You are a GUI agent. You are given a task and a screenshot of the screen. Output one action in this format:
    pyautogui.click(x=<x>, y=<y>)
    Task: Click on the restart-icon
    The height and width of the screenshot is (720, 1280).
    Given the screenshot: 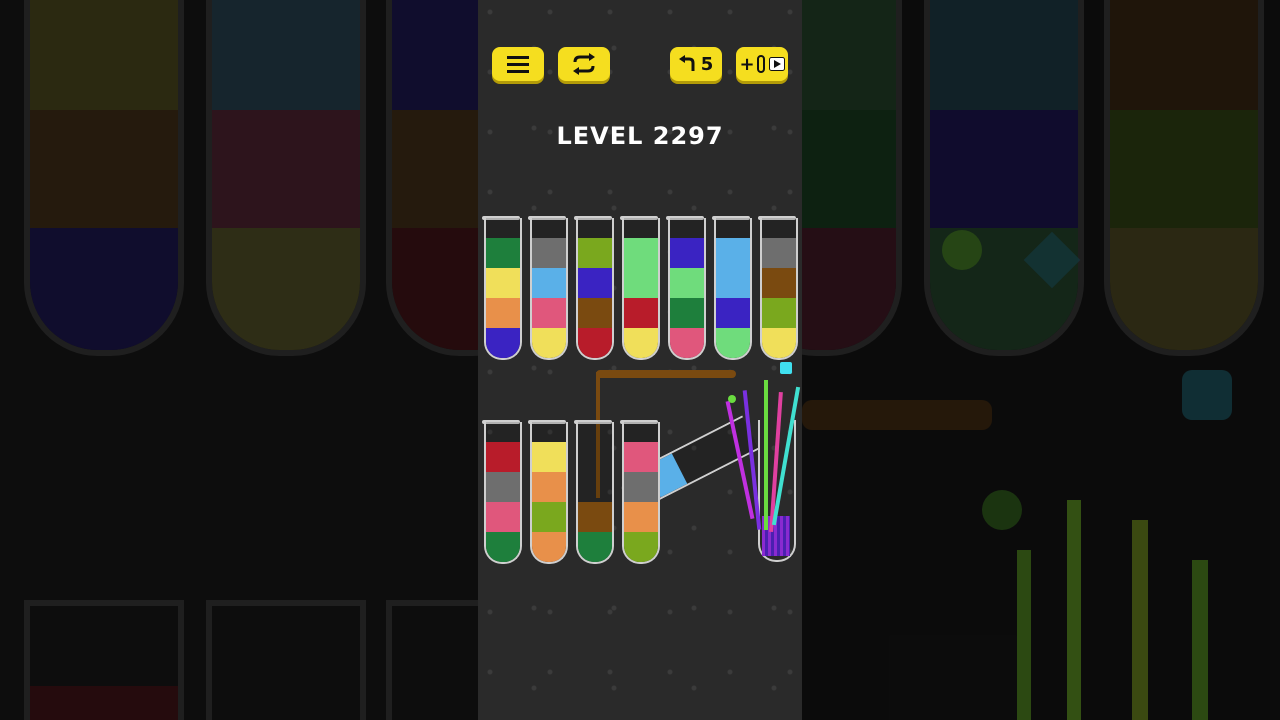 What is the action you would take?
    pyautogui.click(x=584, y=64)
    